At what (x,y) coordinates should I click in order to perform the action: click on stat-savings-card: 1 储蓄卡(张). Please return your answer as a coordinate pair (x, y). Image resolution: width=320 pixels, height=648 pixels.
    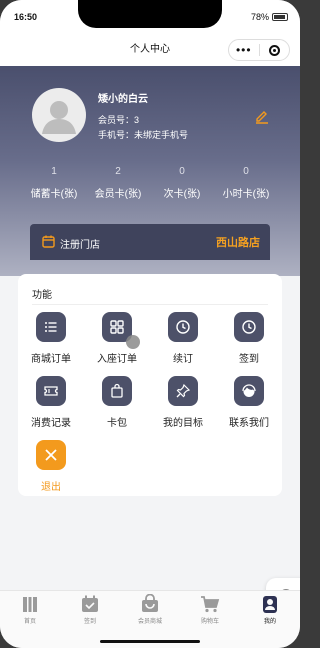
    Looking at the image, I should click on (54, 183).